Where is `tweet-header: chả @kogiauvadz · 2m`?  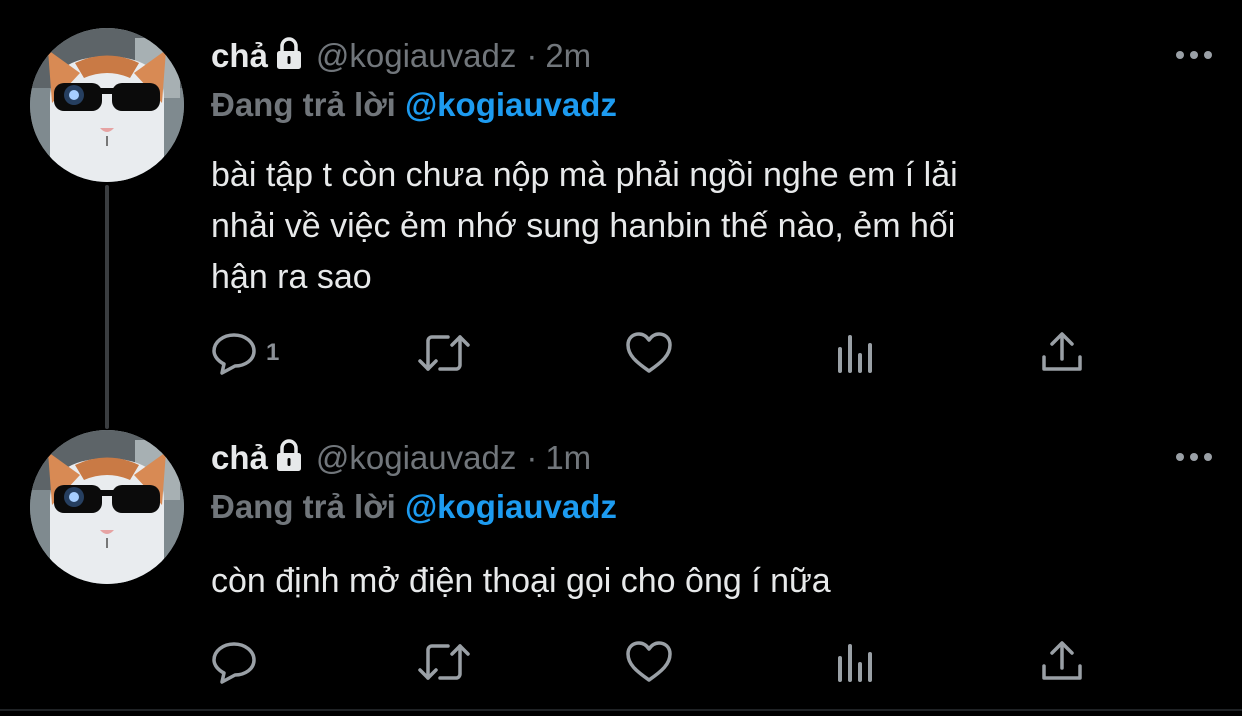
tweet-header: chả @kogiauvadz · 2m is located at coordinates (401, 56).